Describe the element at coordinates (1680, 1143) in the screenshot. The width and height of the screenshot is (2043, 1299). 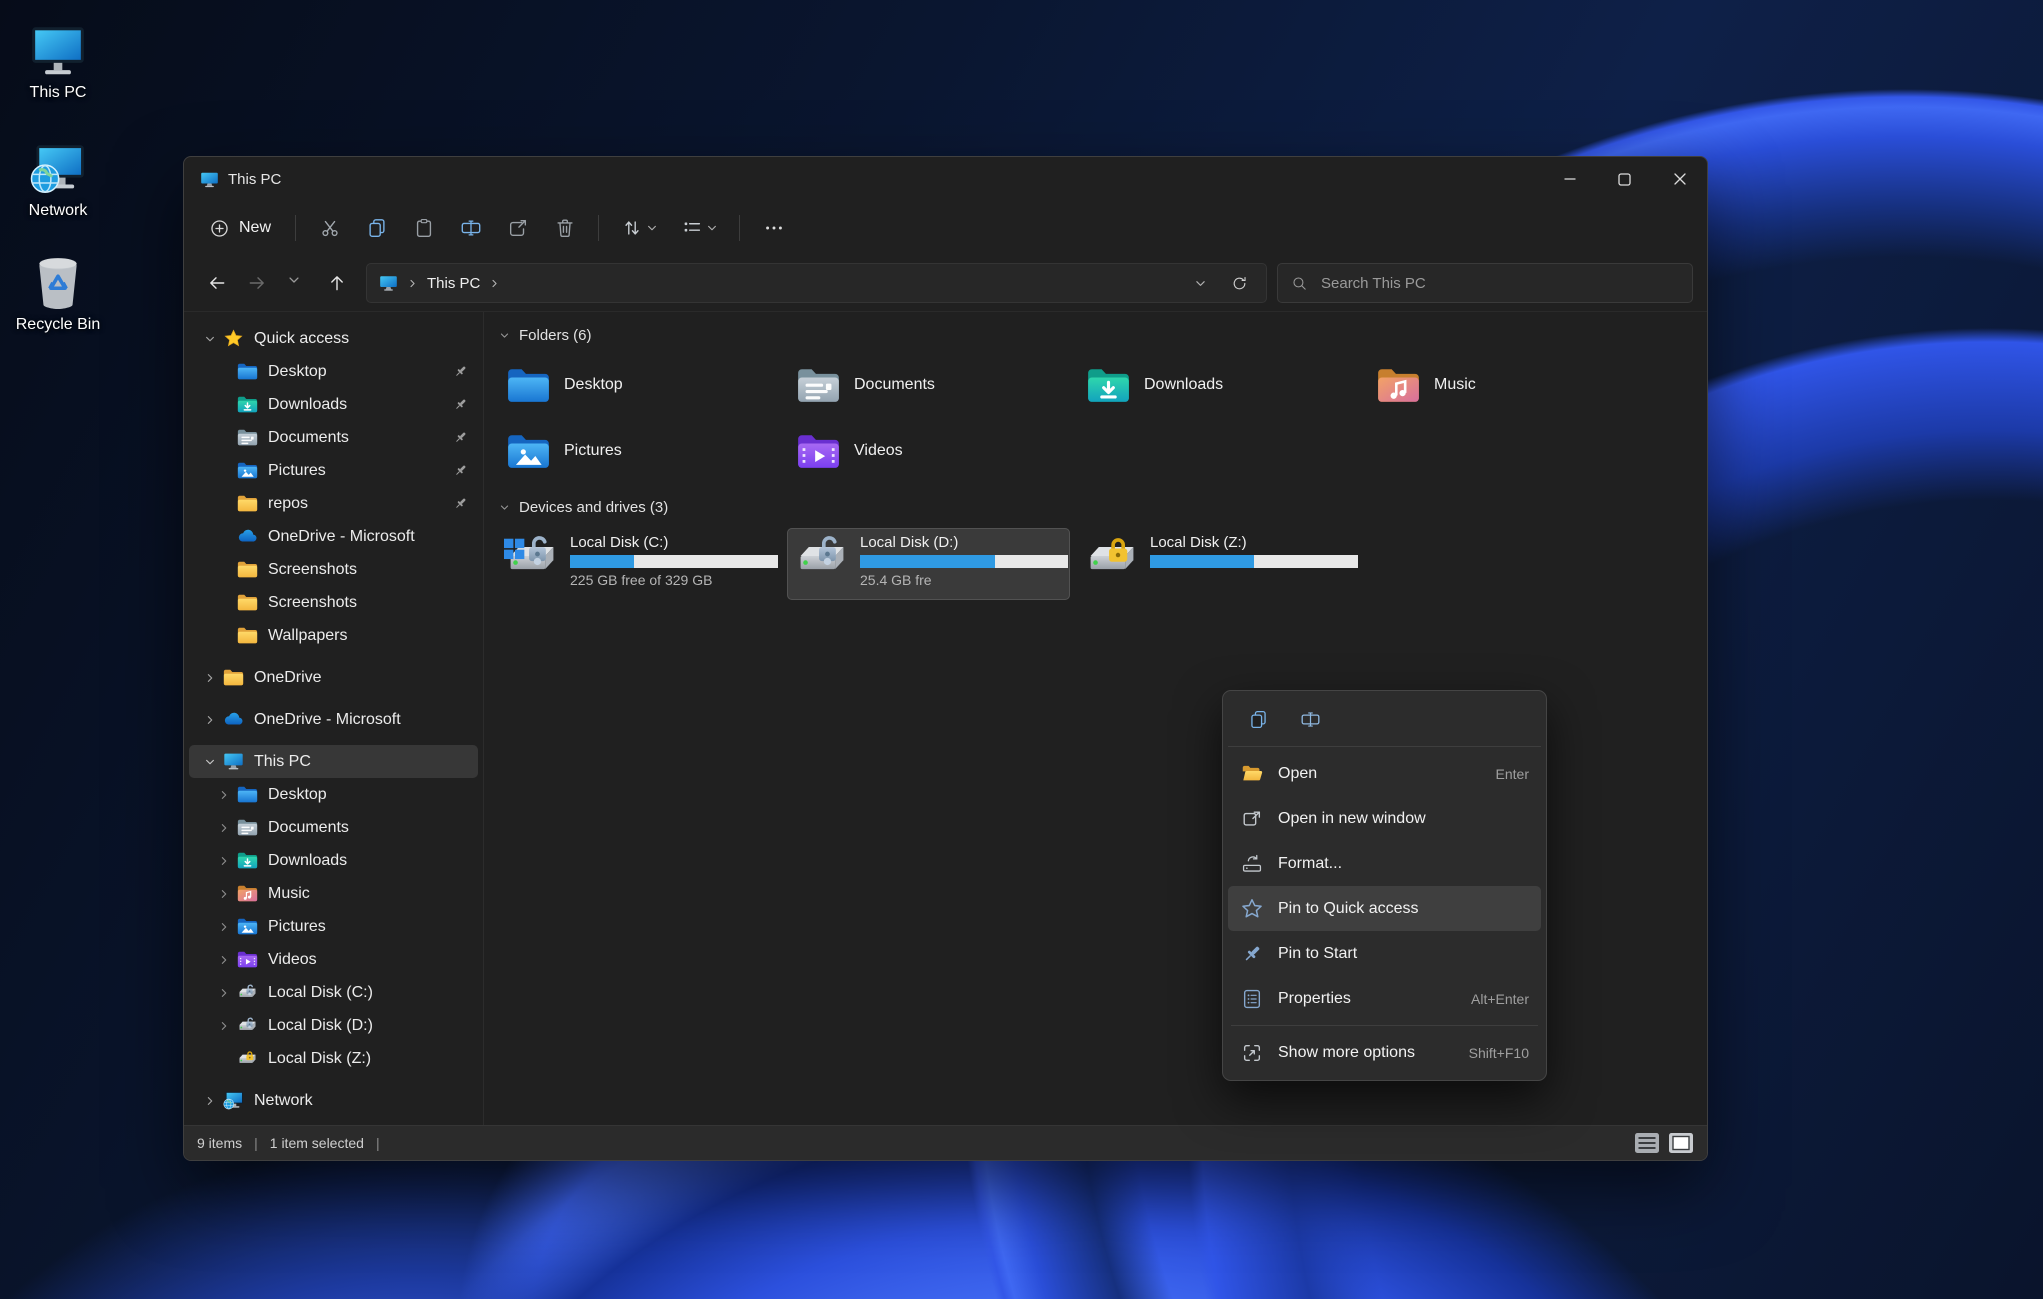
I see `large-icons-view-button` at that location.